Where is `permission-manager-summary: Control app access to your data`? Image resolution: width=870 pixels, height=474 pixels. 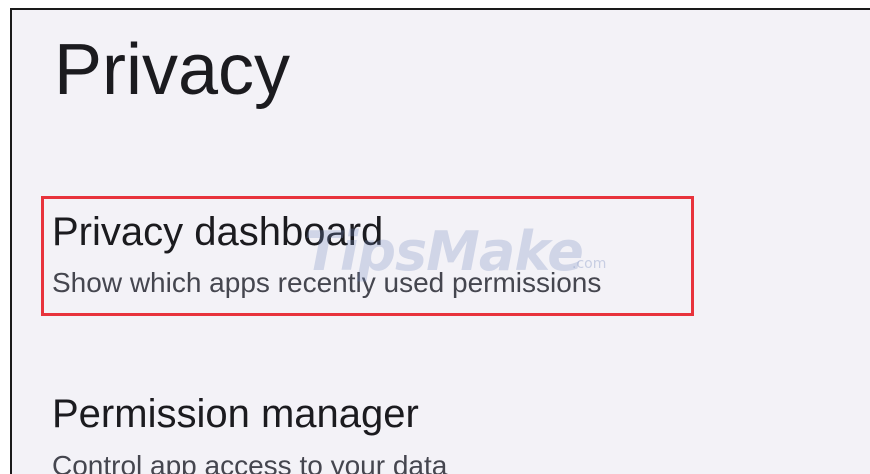
permission-manager-summary: Control app access to your data is located at coordinates (250, 462).